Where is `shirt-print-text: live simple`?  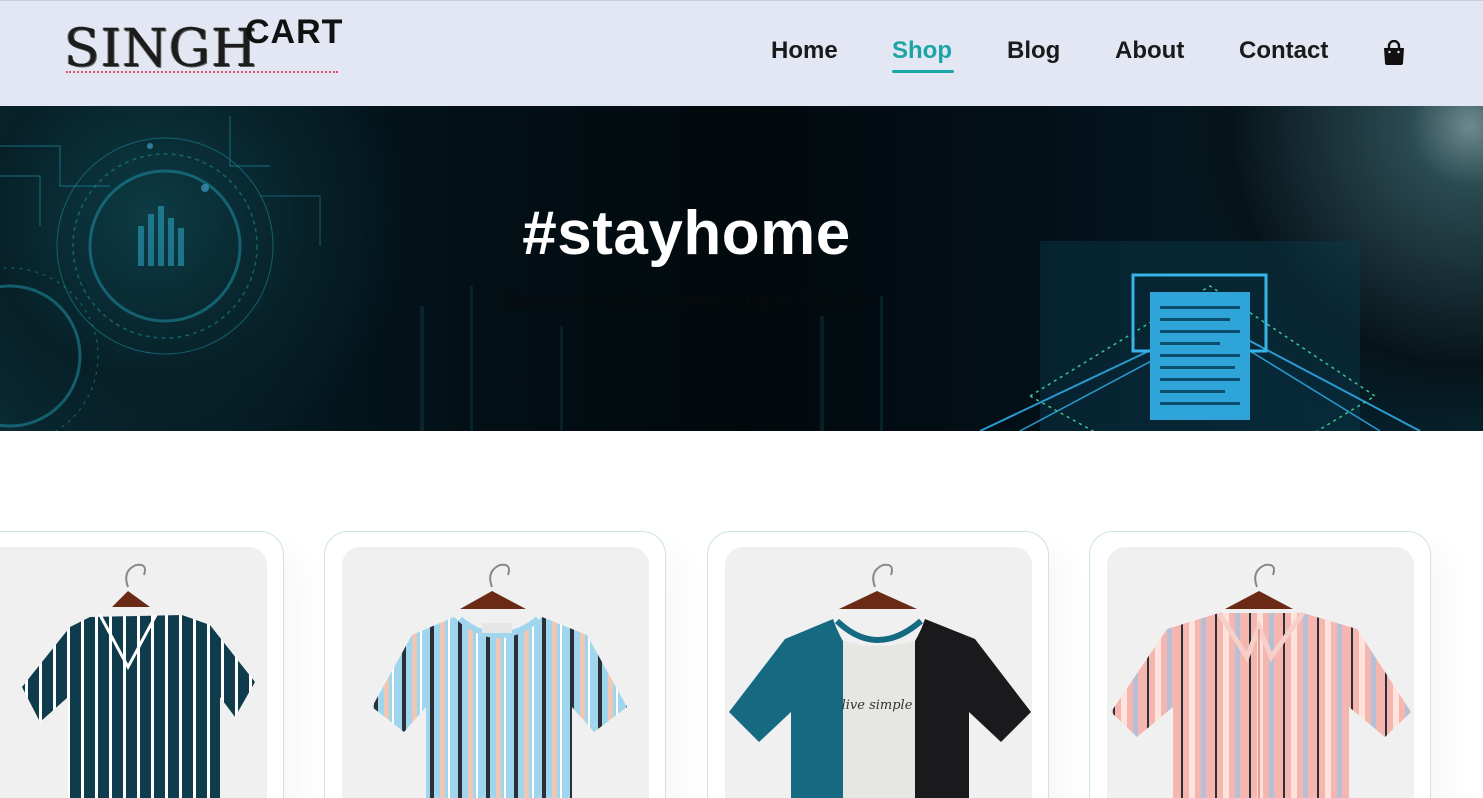
shirt-print-text: live simple is located at coordinates (877, 705).